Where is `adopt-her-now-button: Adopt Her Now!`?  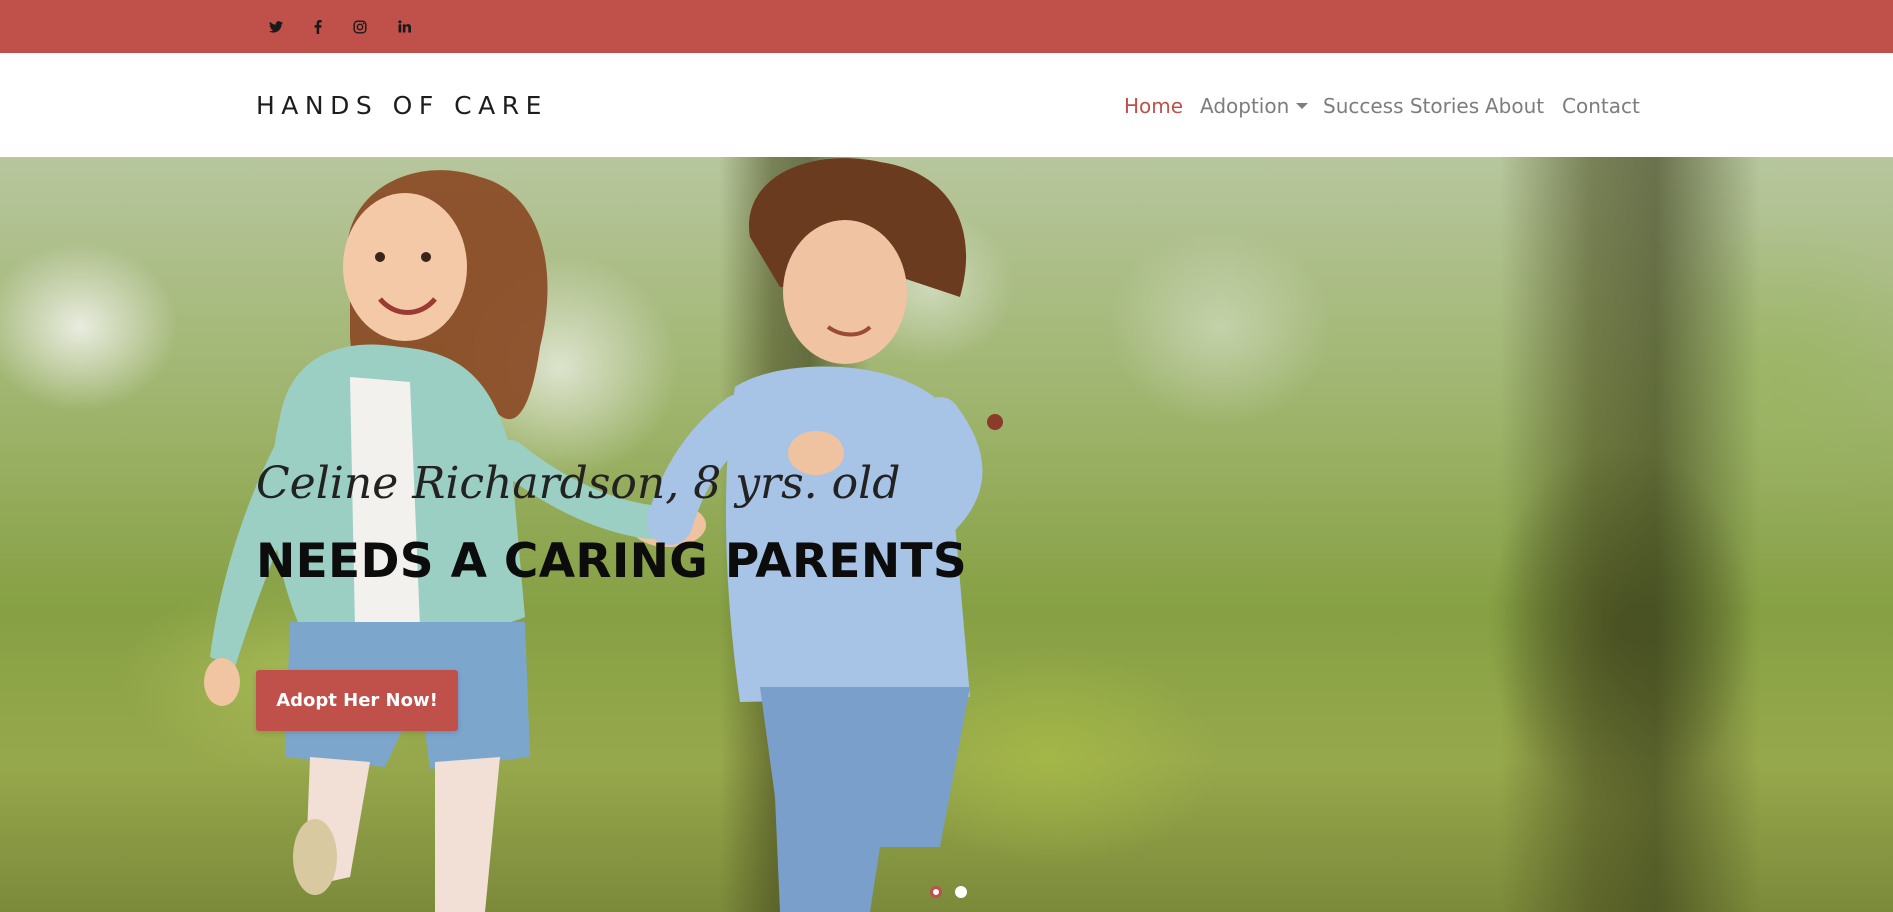
adopt-her-now-button: Adopt Her Now! is located at coordinates (357, 700).